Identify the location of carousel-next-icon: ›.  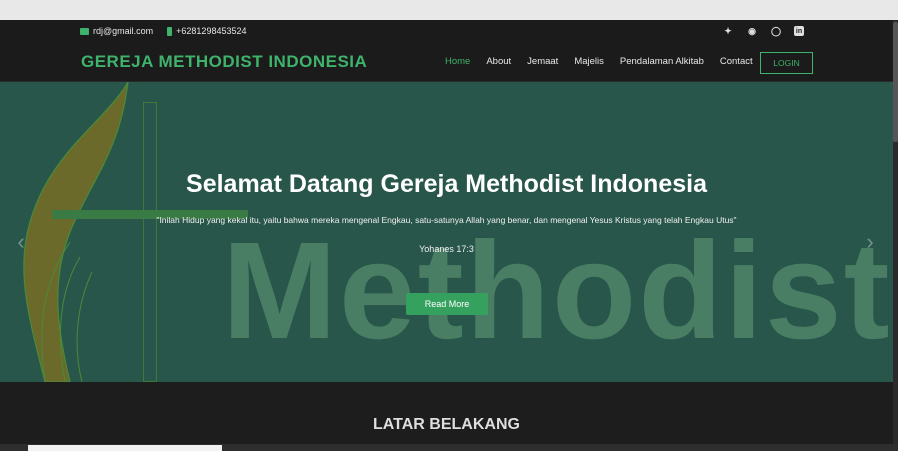
(870, 242).